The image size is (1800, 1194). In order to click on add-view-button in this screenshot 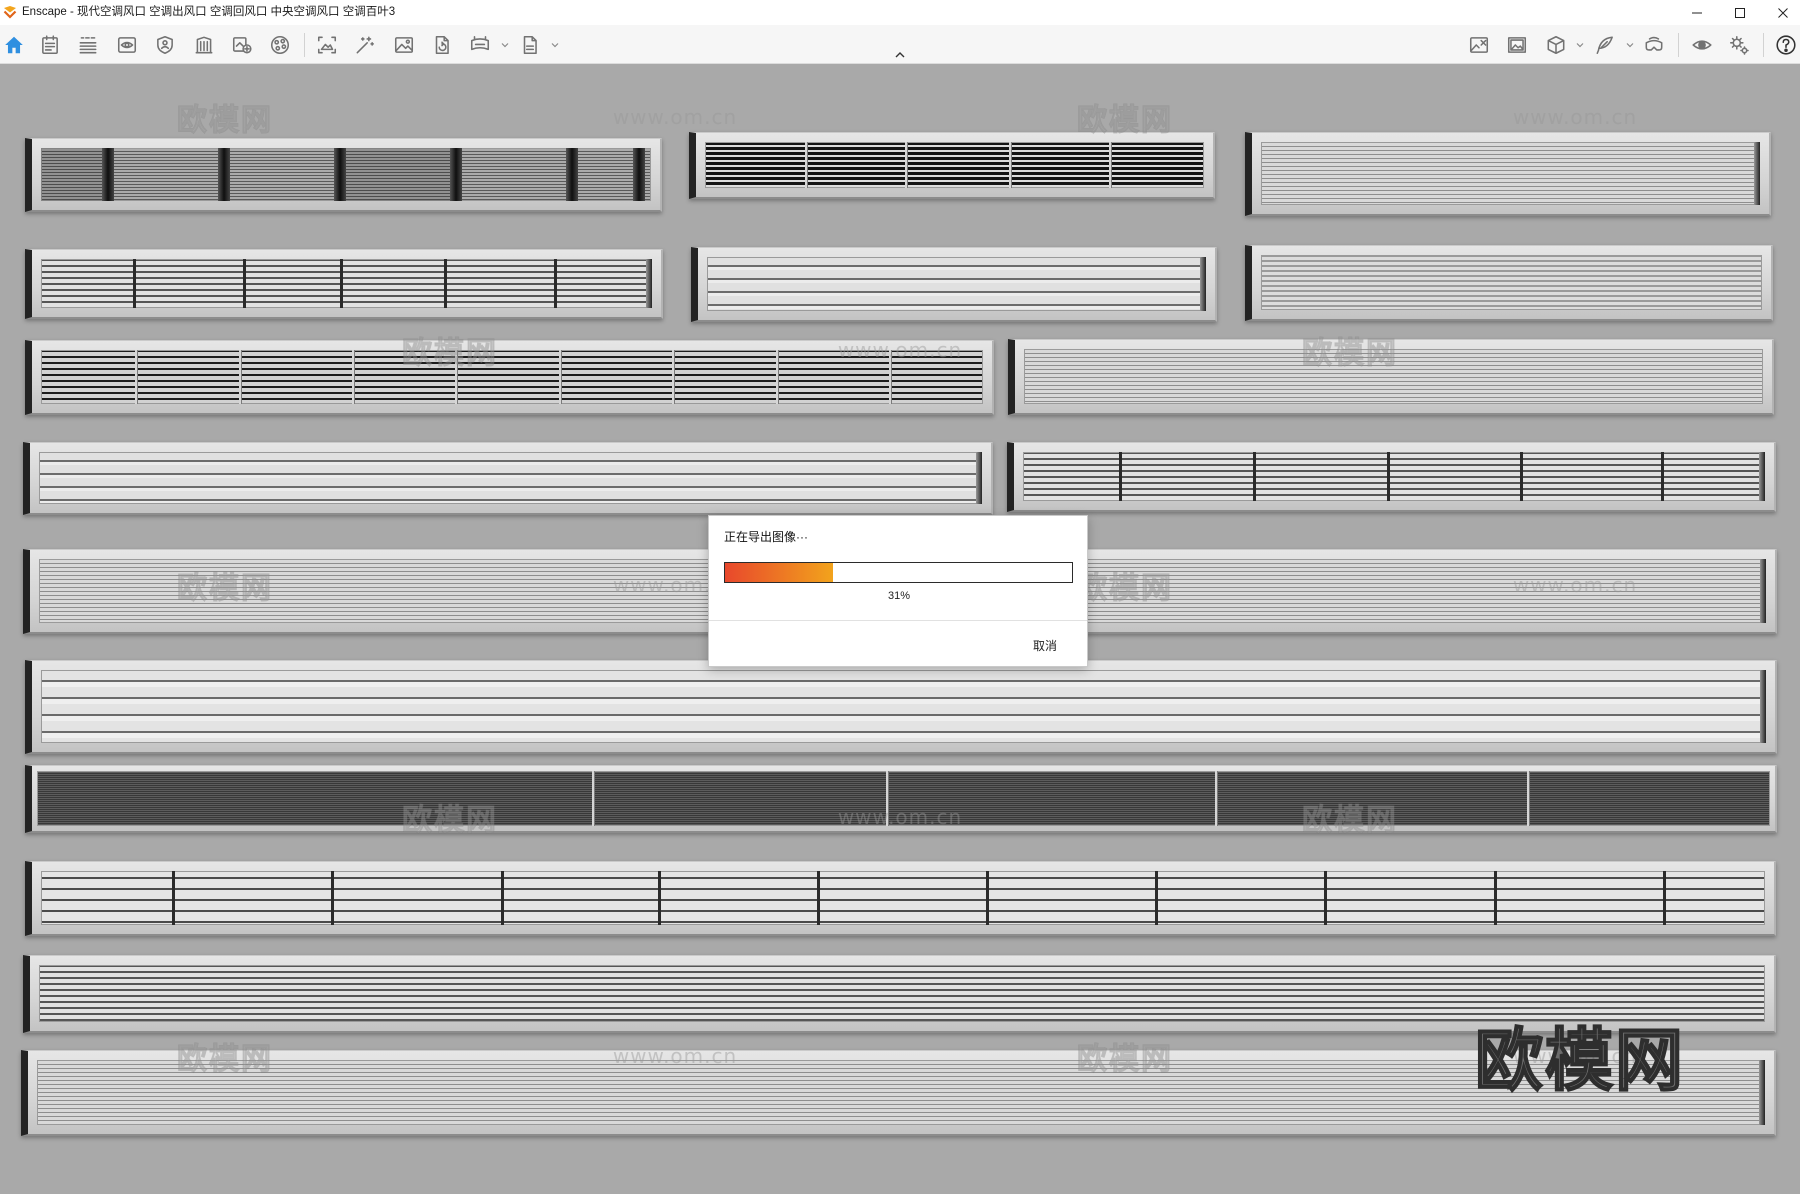, I will do `click(242, 45)`.